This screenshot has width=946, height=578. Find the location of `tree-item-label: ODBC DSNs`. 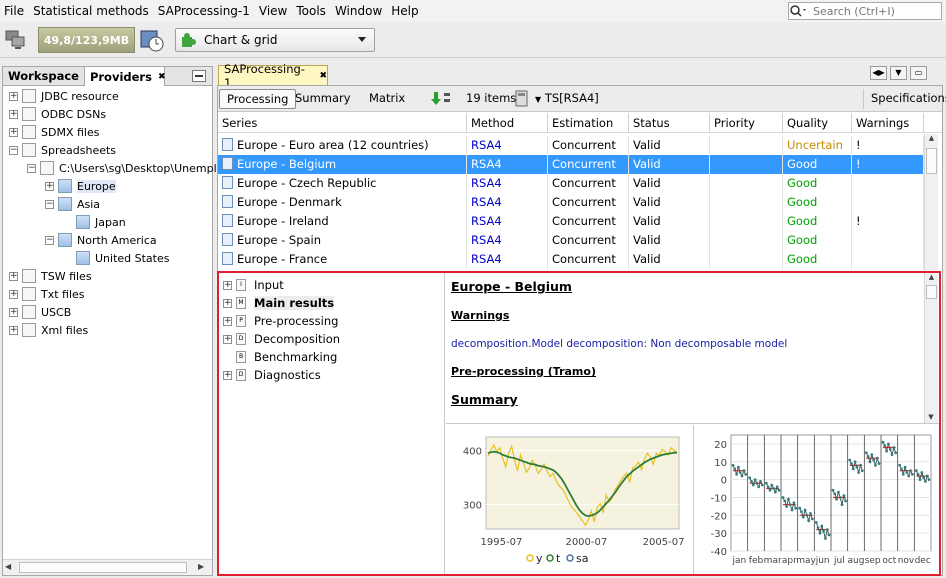

tree-item-label: ODBC DSNs is located at coordinates (74, 114).